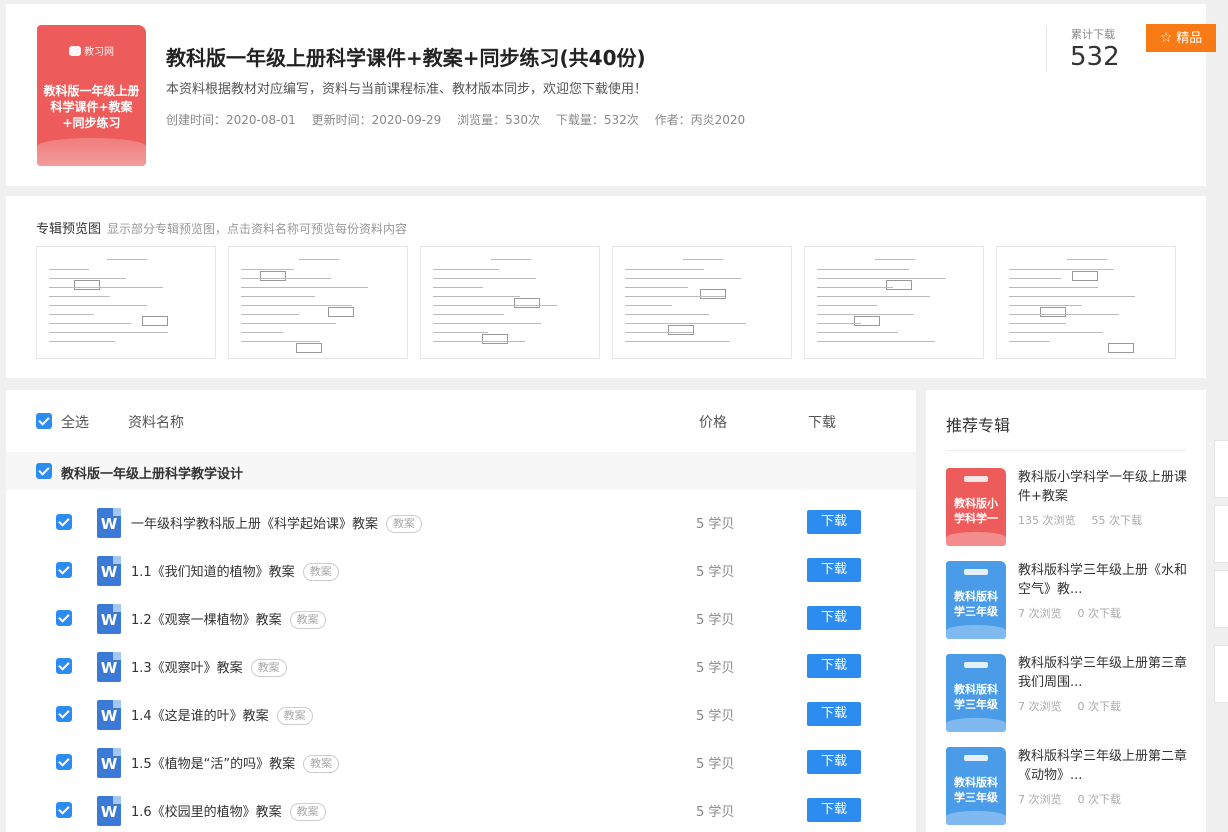 The height and width of the screenshot is (832, 1228). What do you see at coordinates (213, 572) in the screenshot?
I see `file-name-text: 1.1《我们知道的植物》教案` at bounding box center [213, 572].